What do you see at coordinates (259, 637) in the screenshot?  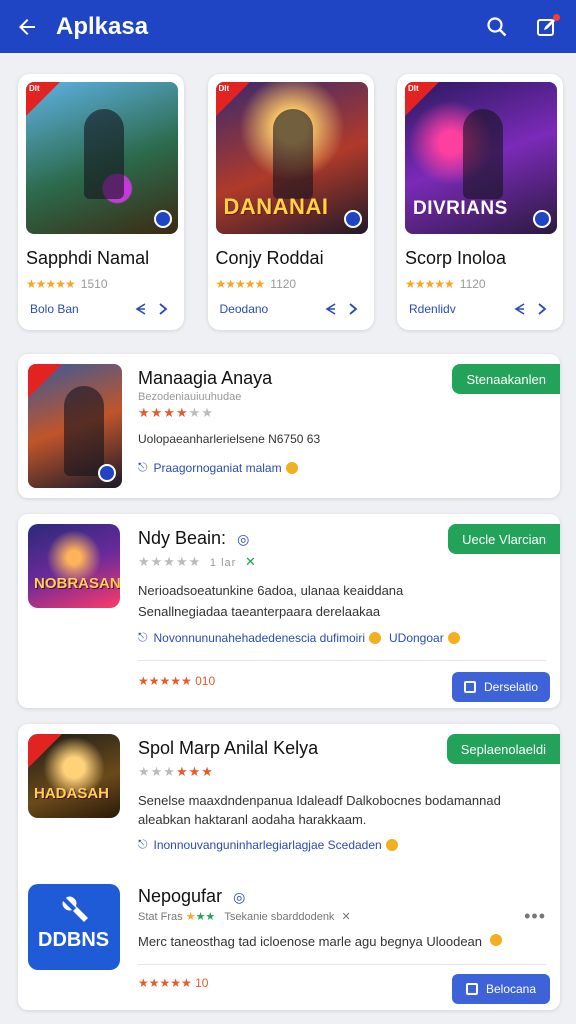 I see `meta-label: Novonnununahehadedenescia dufimoiri` at bounding box center [259, 637].